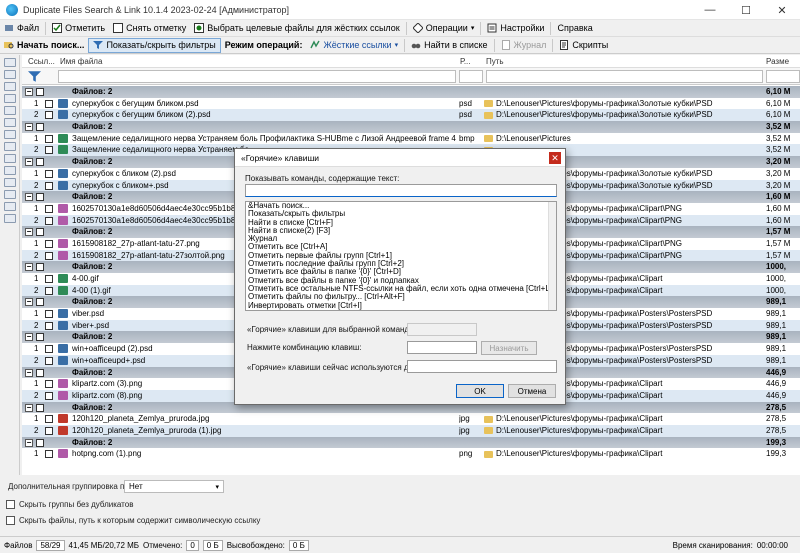 Image resolution: width=800 pixels, height=553 pixels. What do you see at coordinates (10, 520) in the screenshot?
I see `hide-symlinks-checkbox` at bounding box center [10, 520].